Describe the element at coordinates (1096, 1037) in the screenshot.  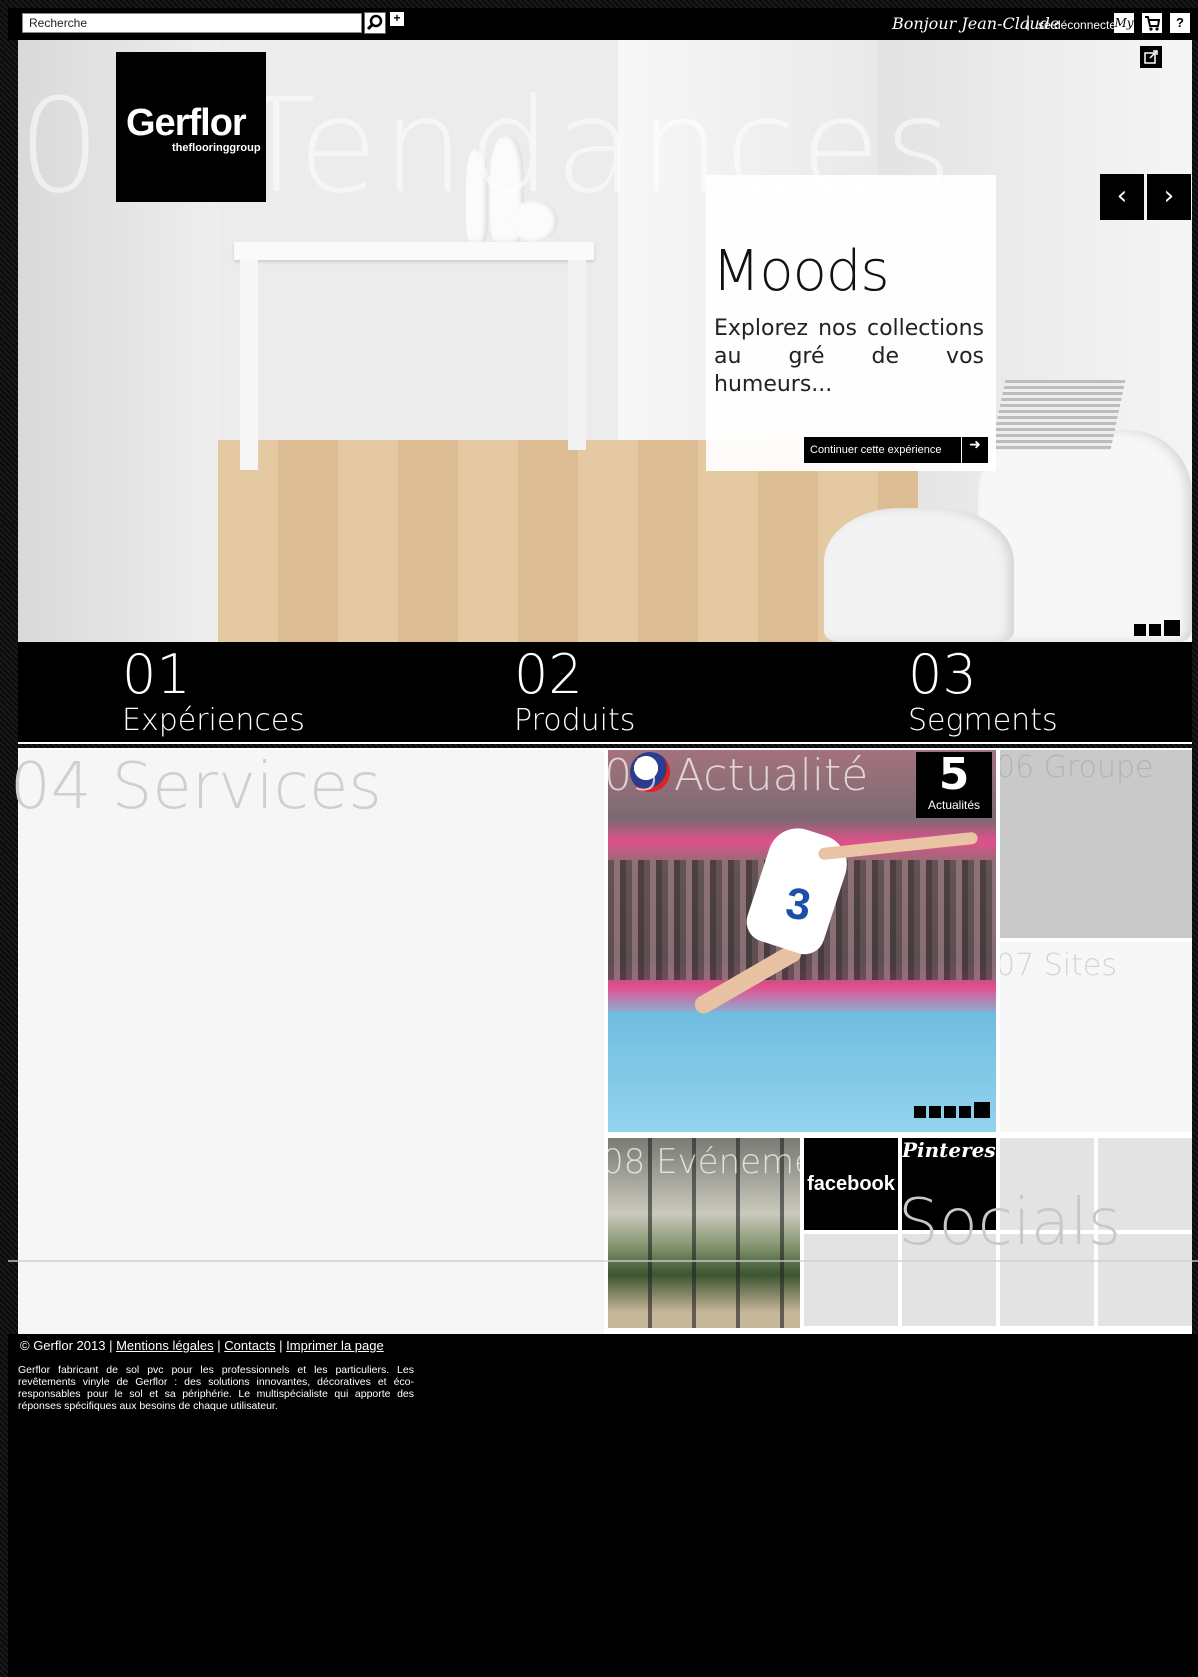
I see `sites-tile: 07 Sites` at that location.